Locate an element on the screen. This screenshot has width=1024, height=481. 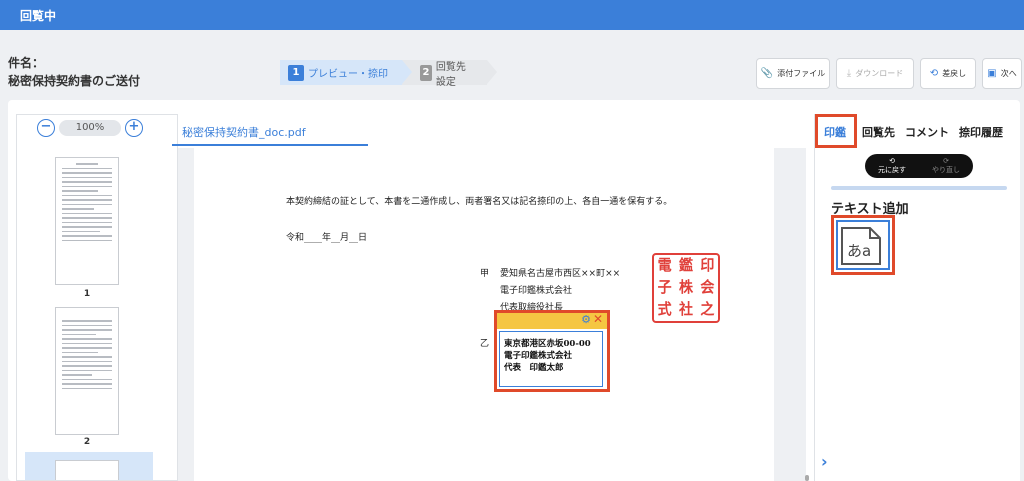
subject-value: 秘密保持契約書のご送付 is located at coordinates (74, 81).